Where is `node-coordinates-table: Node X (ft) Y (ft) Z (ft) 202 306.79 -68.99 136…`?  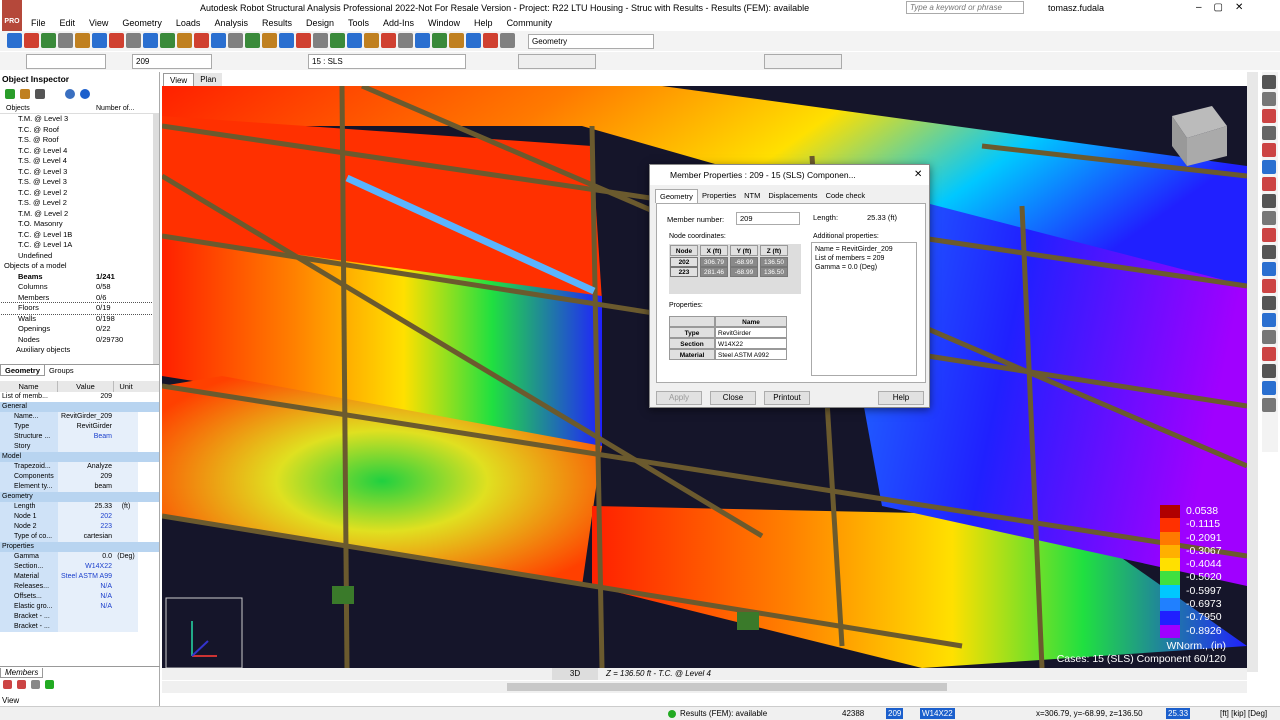 node-coordinates-table: Node X (ft) Y (ft) Z (ft) 202 306.79 -68.99 136… is located at coordinates (735, 269).